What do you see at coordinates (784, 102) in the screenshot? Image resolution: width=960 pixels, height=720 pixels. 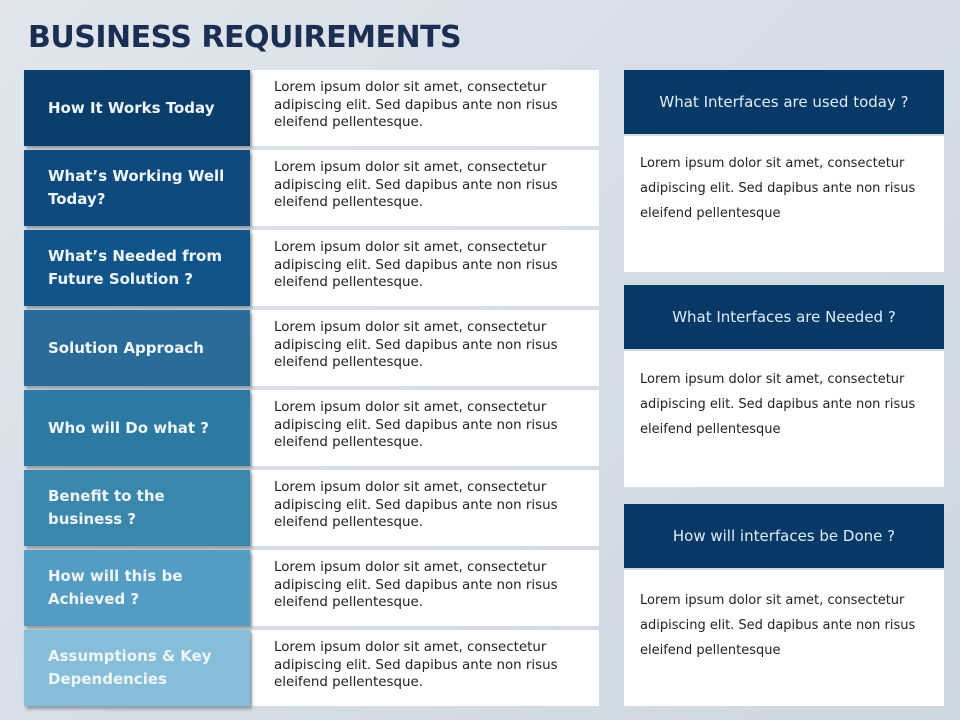 I see `panel-title: What Interfaces are used today ?` at bounding box center [784, 102].